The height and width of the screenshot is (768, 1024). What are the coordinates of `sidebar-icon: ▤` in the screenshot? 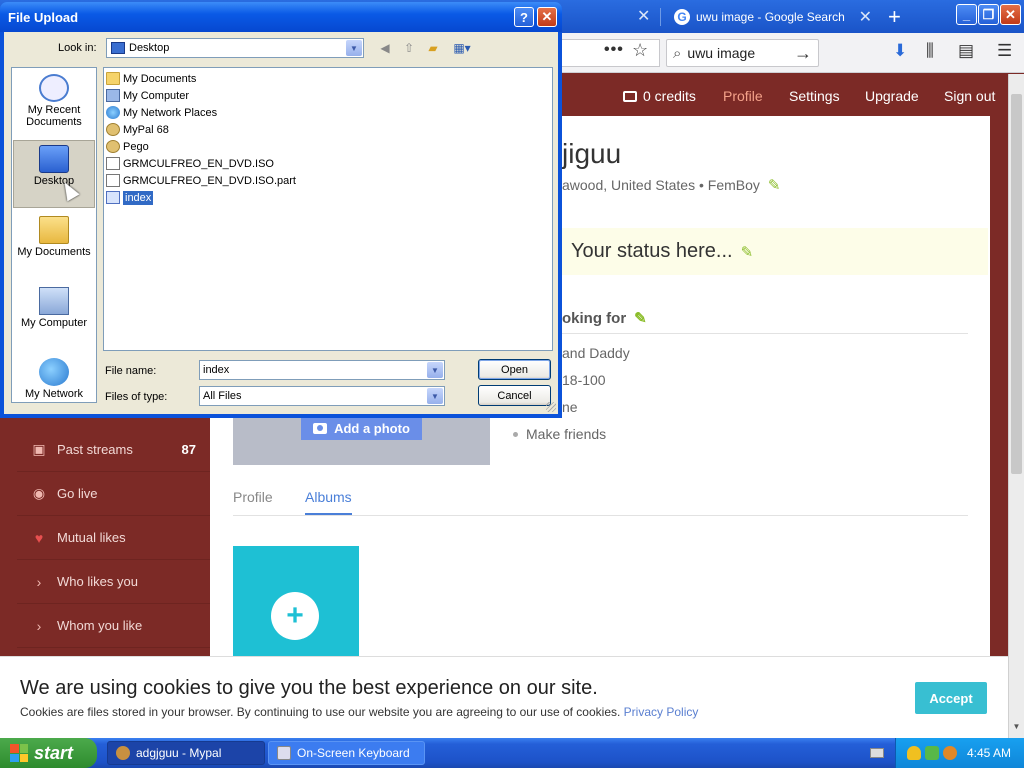 It's located at (966, 51).